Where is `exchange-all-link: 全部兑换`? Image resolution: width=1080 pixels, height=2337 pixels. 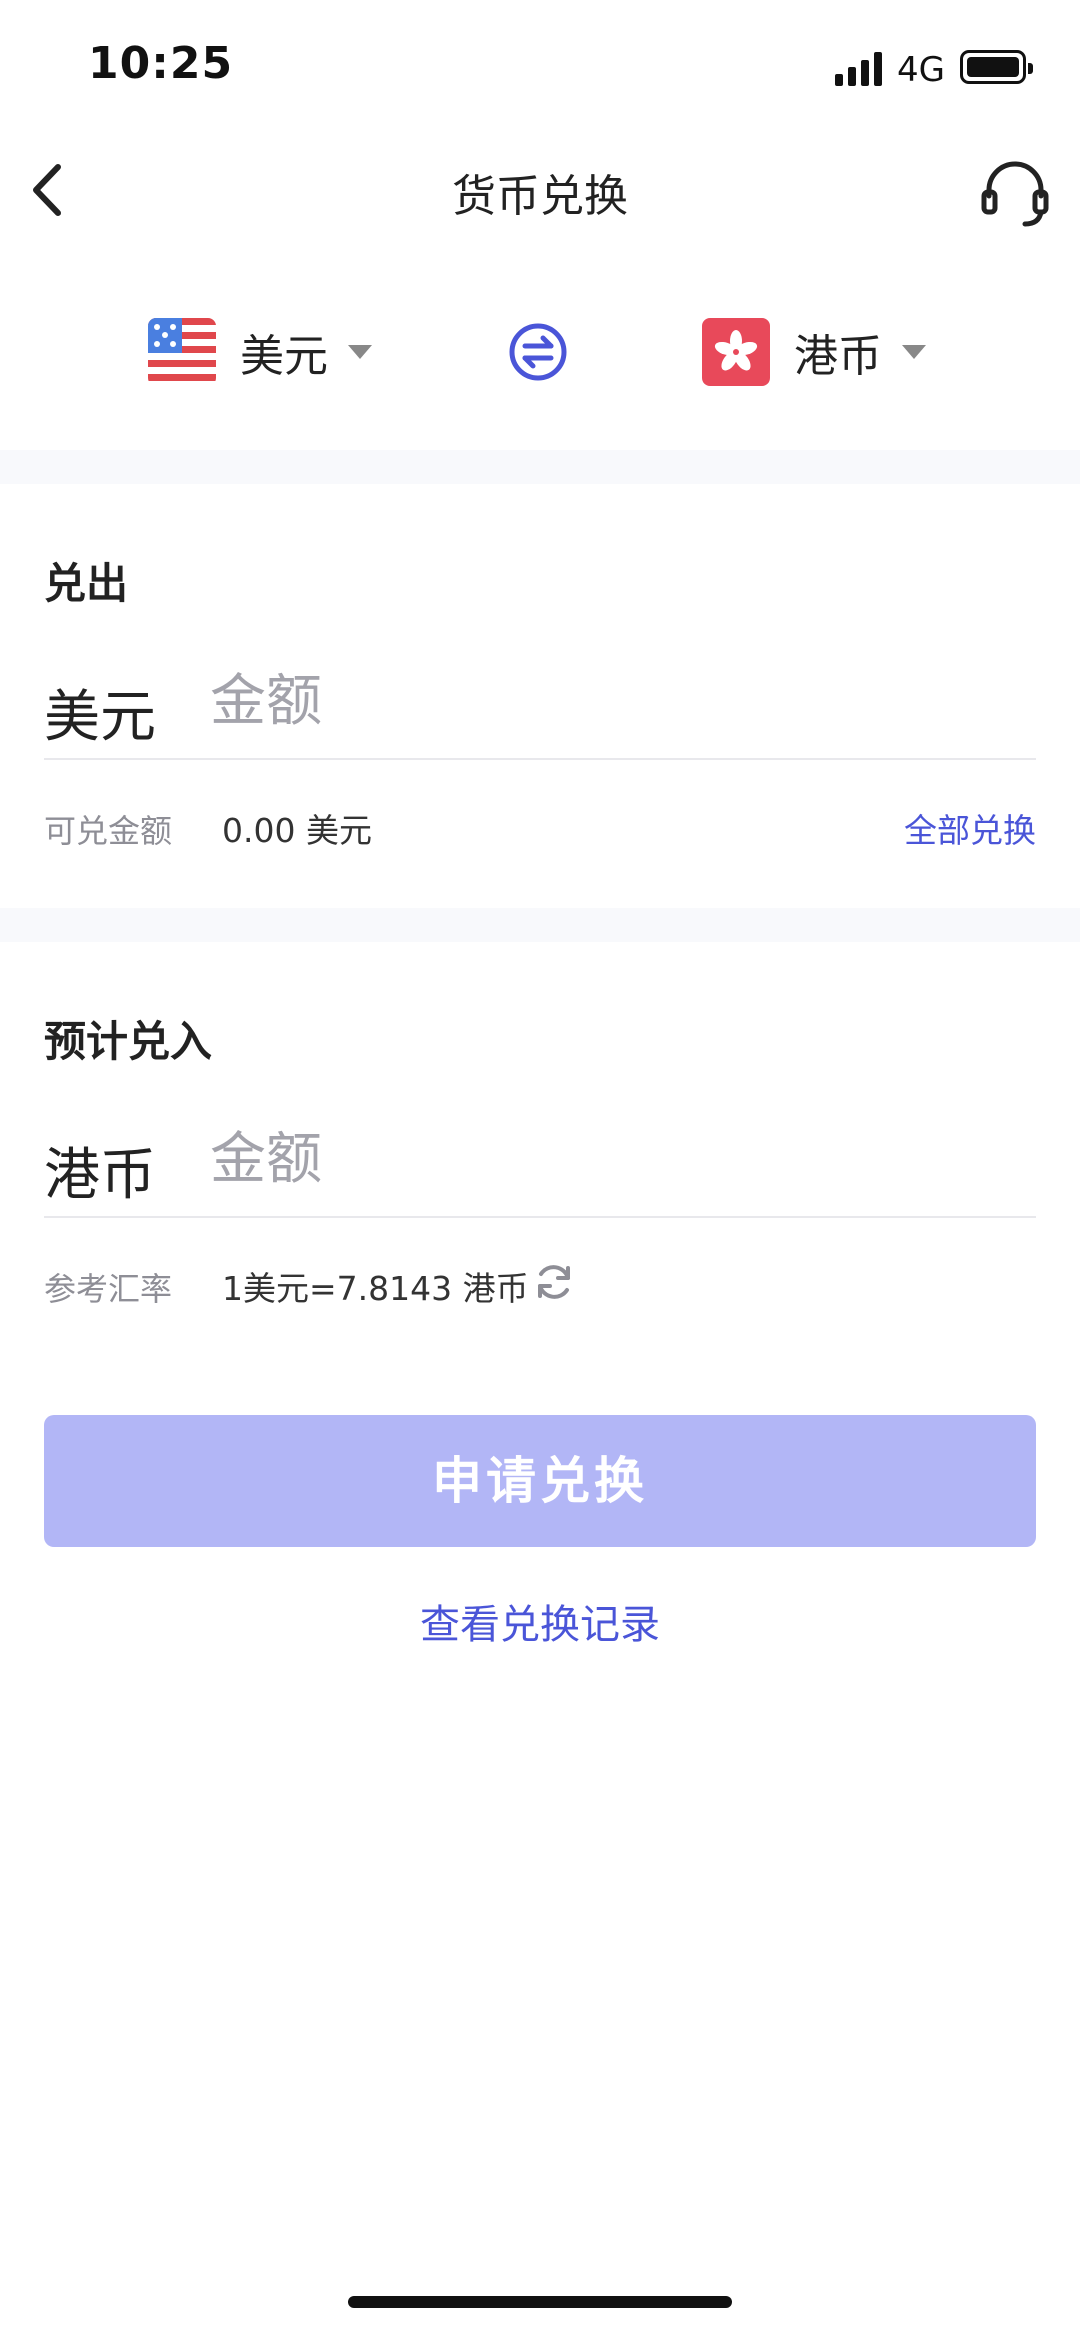
exchange-all-link: 全部兑换 is located at coordinates (970, 828).